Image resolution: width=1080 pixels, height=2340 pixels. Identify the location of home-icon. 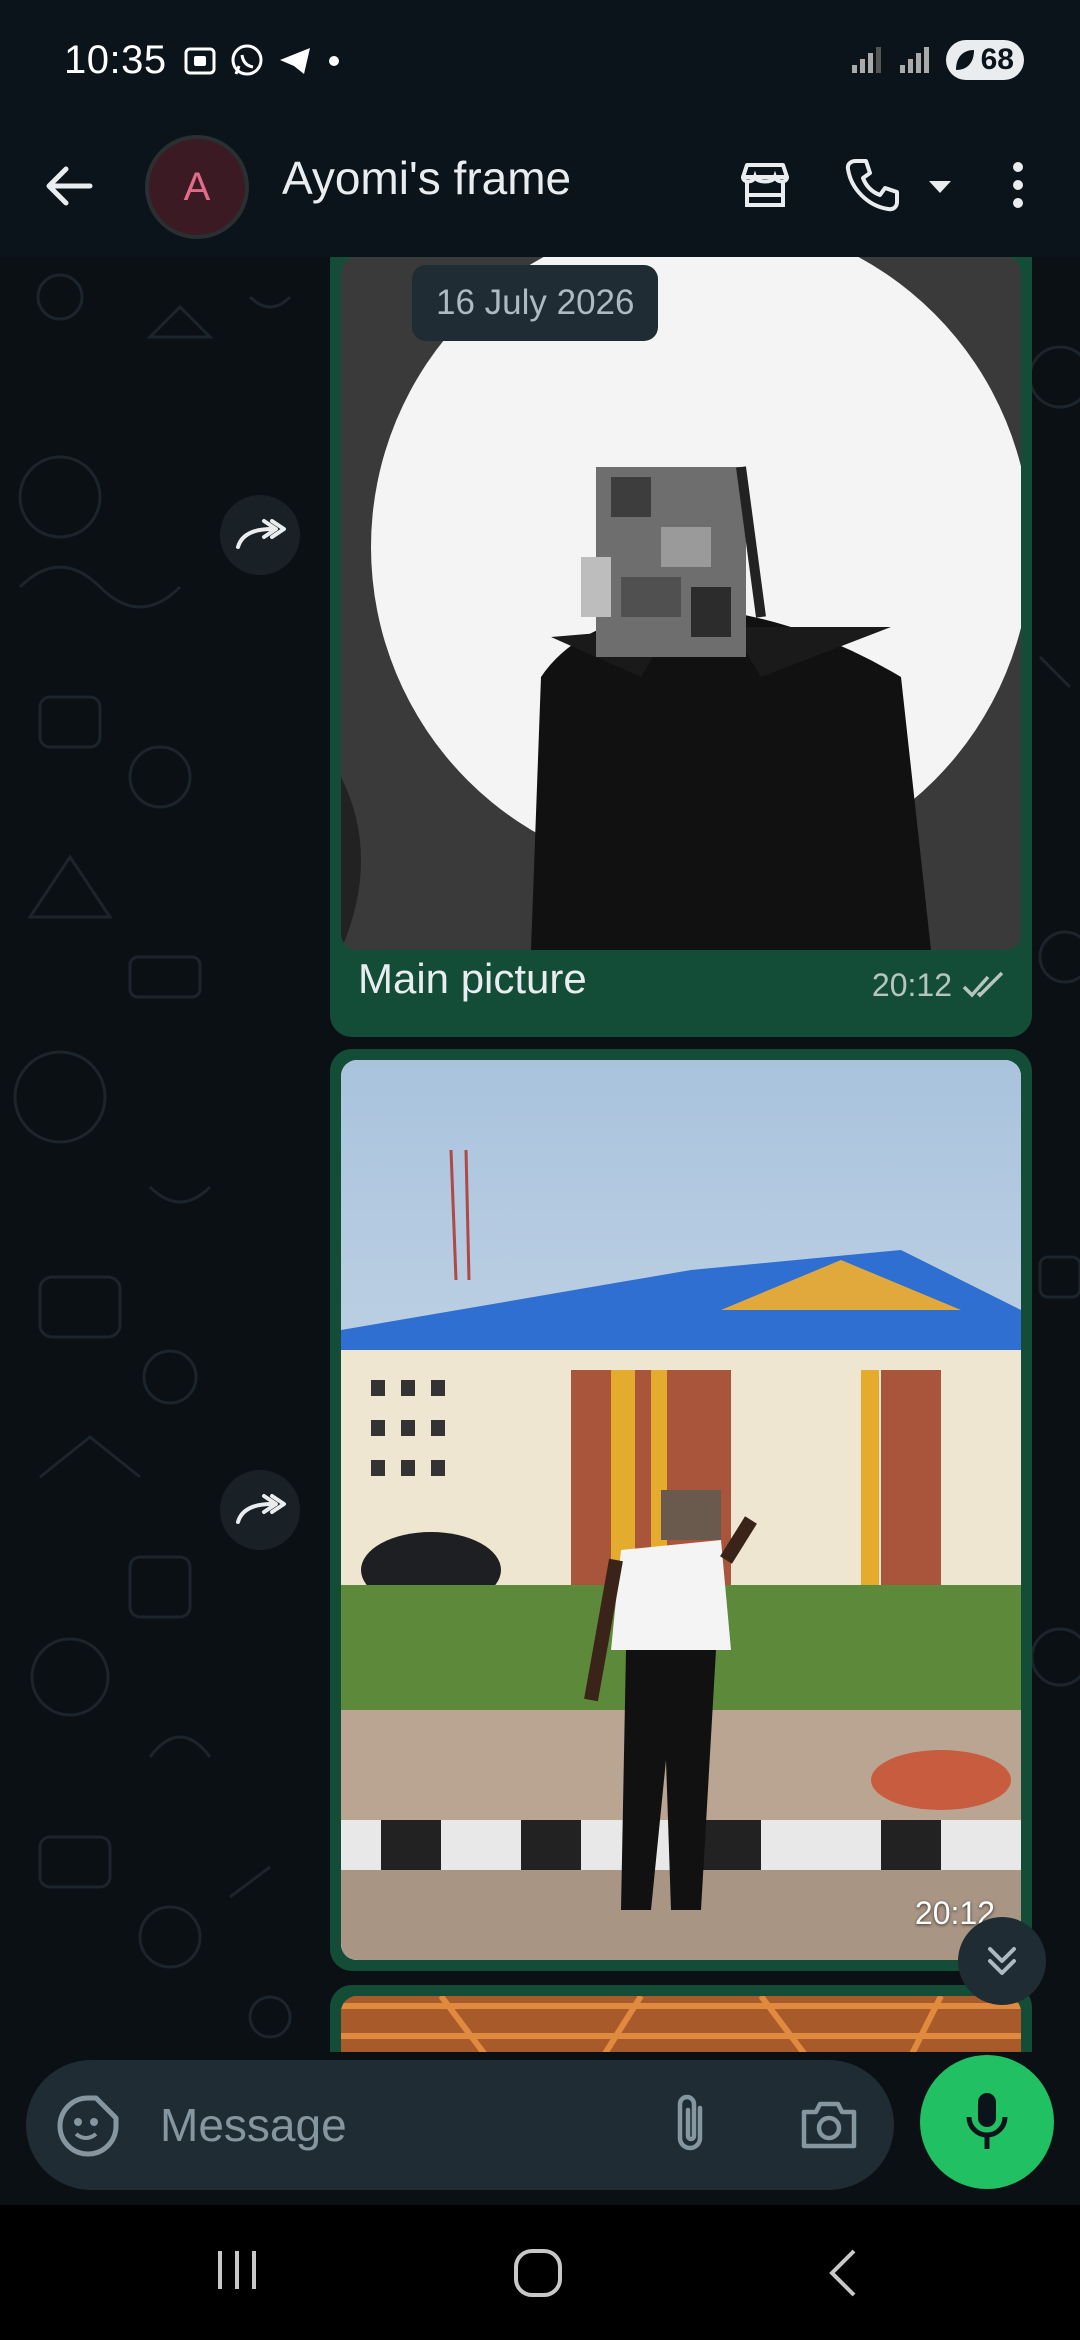
(538, 2273).